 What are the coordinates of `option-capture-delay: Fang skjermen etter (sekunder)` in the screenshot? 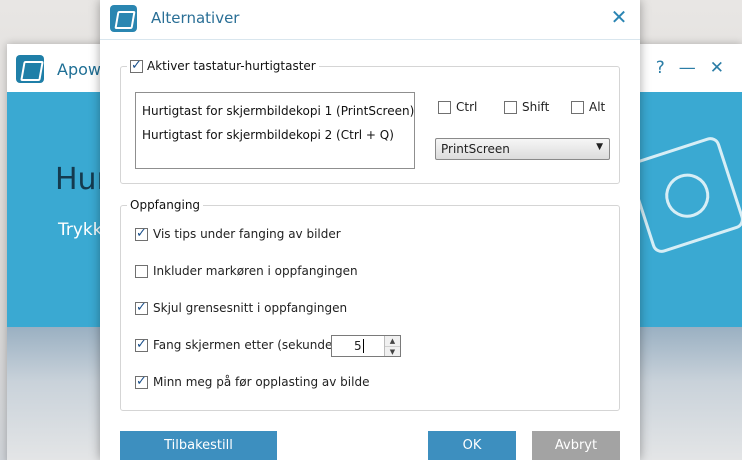 It's located at (238, 344).